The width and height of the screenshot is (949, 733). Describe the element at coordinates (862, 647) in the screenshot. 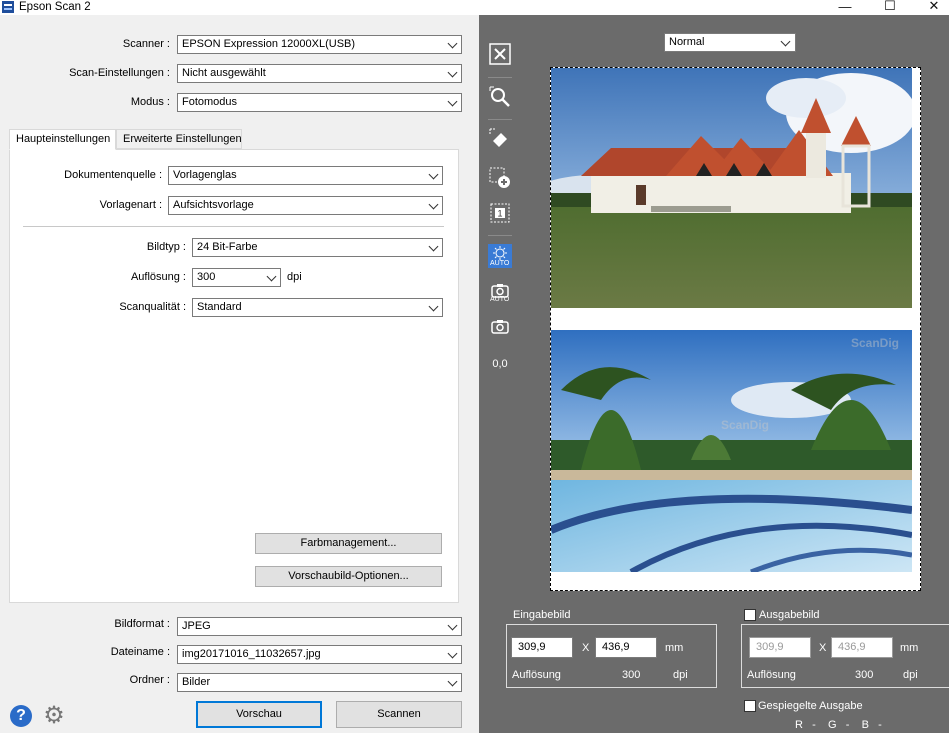

I see `output-height-field: 436,9` at that location.